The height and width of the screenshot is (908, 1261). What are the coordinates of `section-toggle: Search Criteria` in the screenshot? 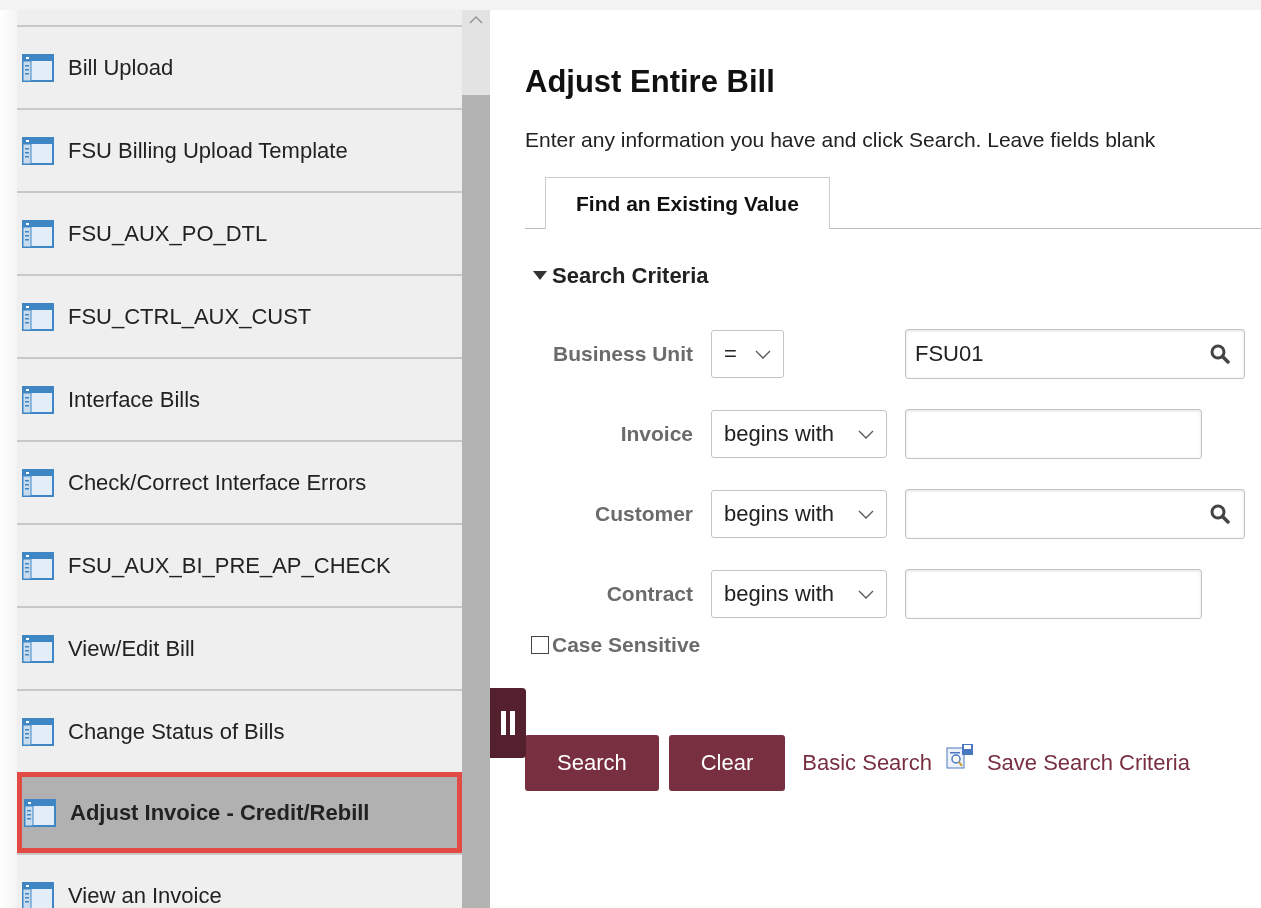 It's located at (621, 276).